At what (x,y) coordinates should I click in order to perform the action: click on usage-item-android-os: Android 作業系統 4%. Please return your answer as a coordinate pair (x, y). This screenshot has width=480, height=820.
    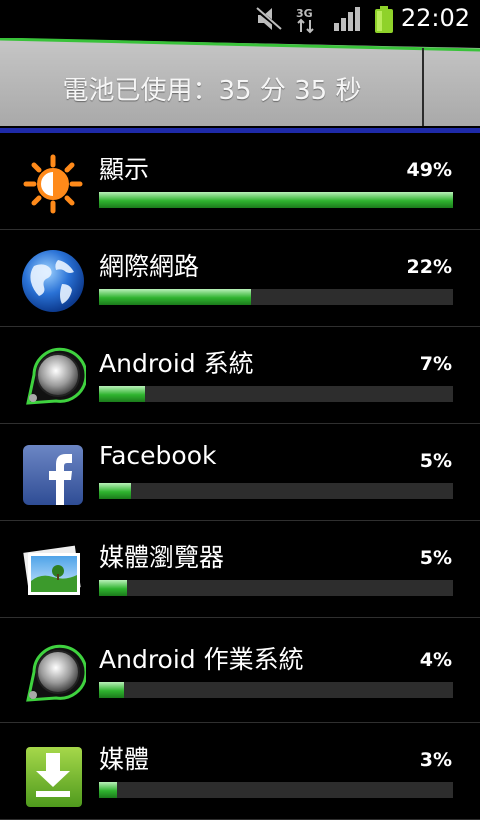
    Looking at the image, I should click on (240, 670).